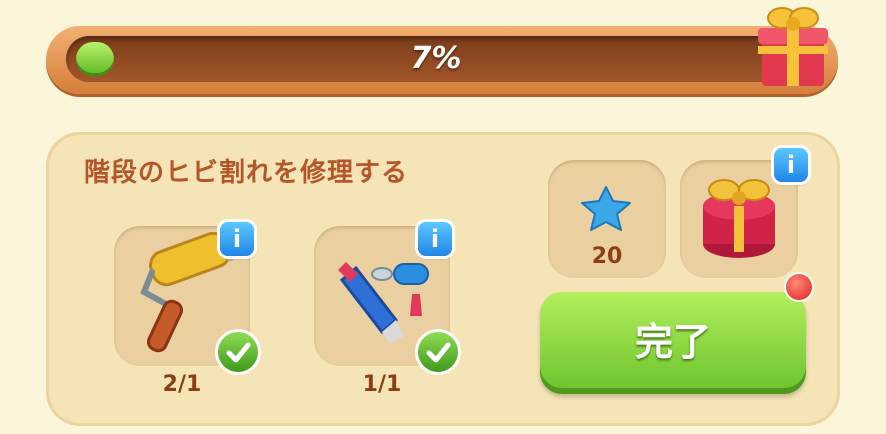 The width and height of the screenshot is (886, 434). Describe the element at coordinates (246, 173) in the screenshot. I see `task-title: 階段のヒビ割れを修理する` at that location.